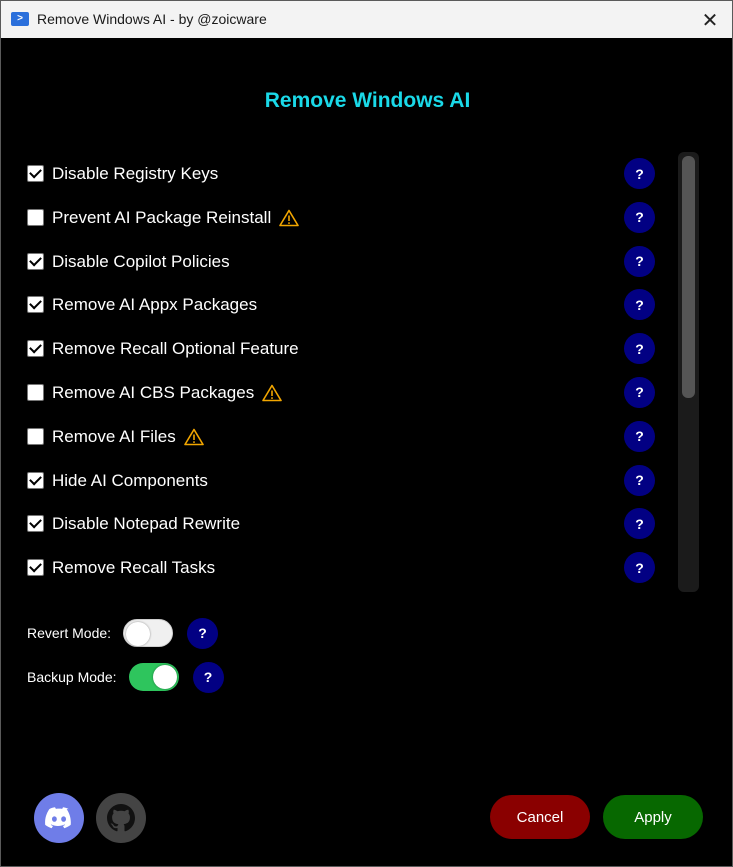 The width and height of the screenshot is (733, 867). I want to click on backup-mode-toggle, so click(153, 677).